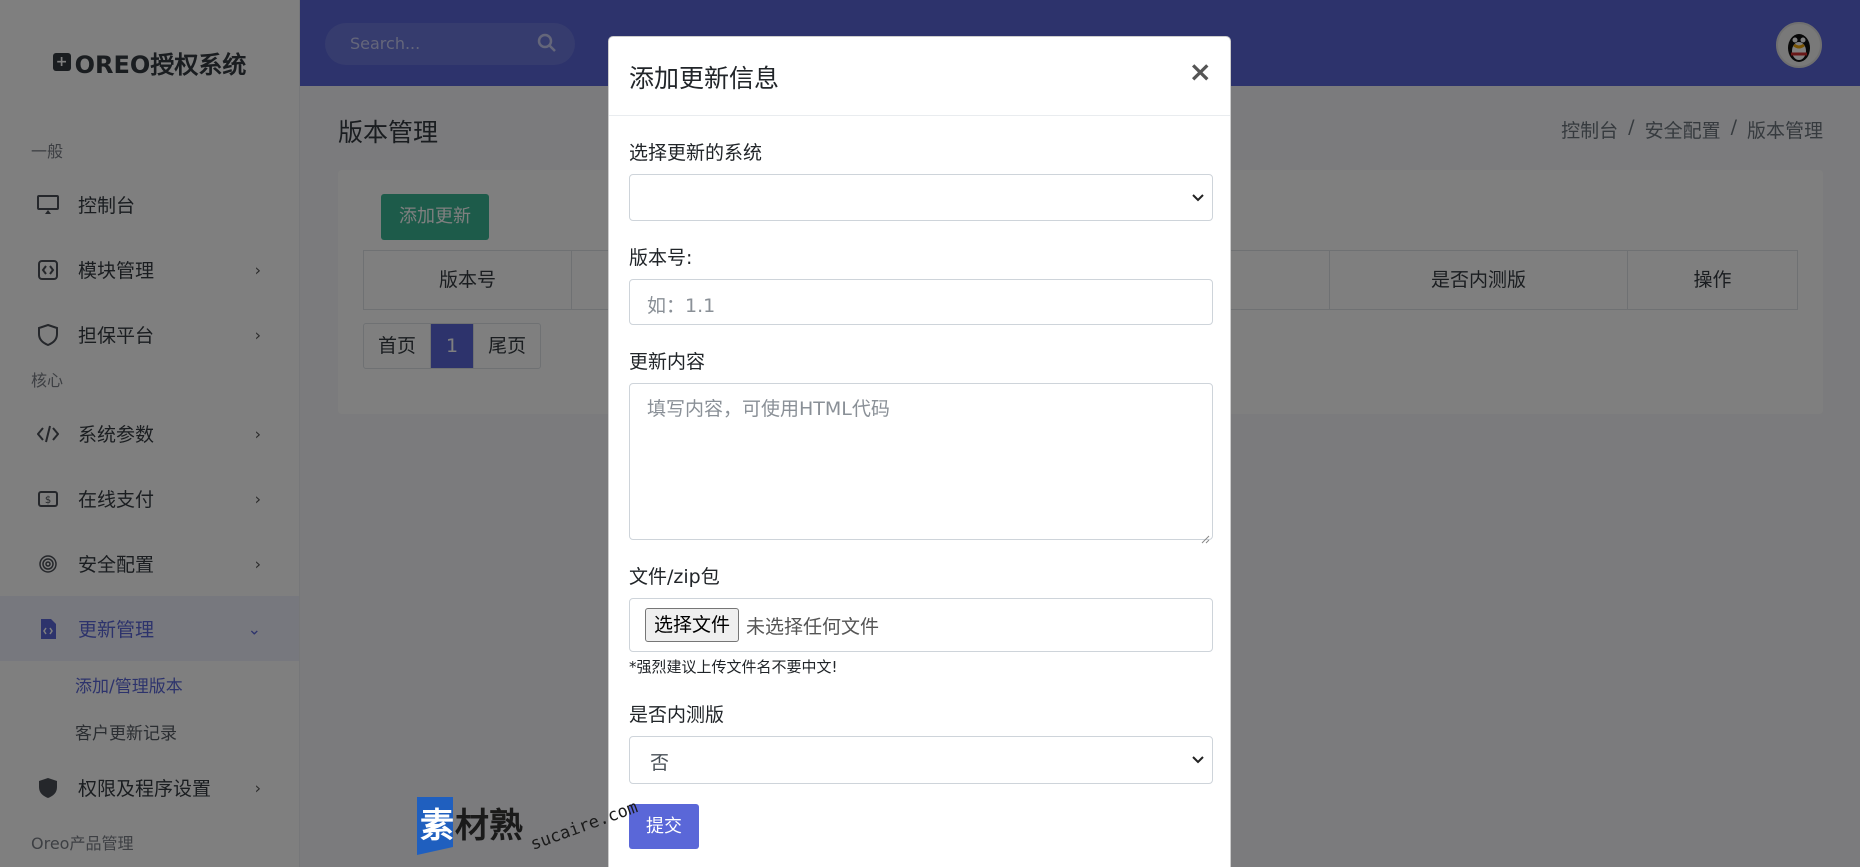  I want to click on content-textarea: 填写内容，可使用HTML代码, so click(921, 463).